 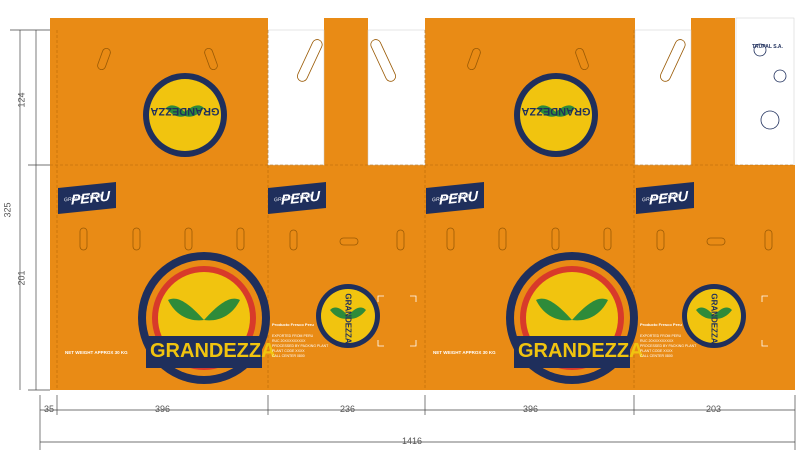 What do you see at coordinates (96, 352) in the screenshot?
I see `net-weight-1: NET WEIGHT APPROX 30 KG` at bounding box center [96, 352].